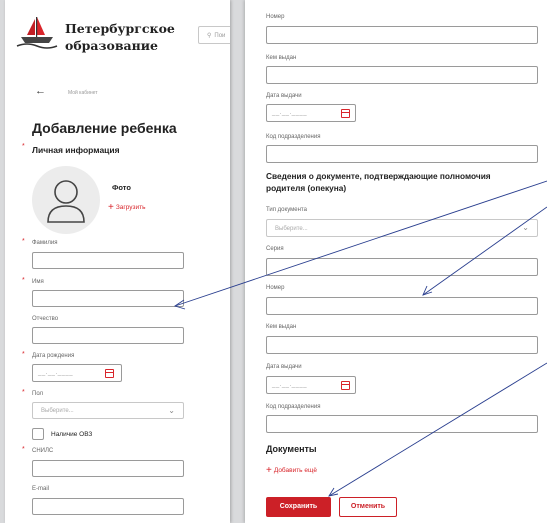 The height and width of the screenshot is (523, 547). What do you see at coordinates (76, 150) in the screenshot?
I see `section-personal-info: Личная информация` at bounding box center [76, 150].